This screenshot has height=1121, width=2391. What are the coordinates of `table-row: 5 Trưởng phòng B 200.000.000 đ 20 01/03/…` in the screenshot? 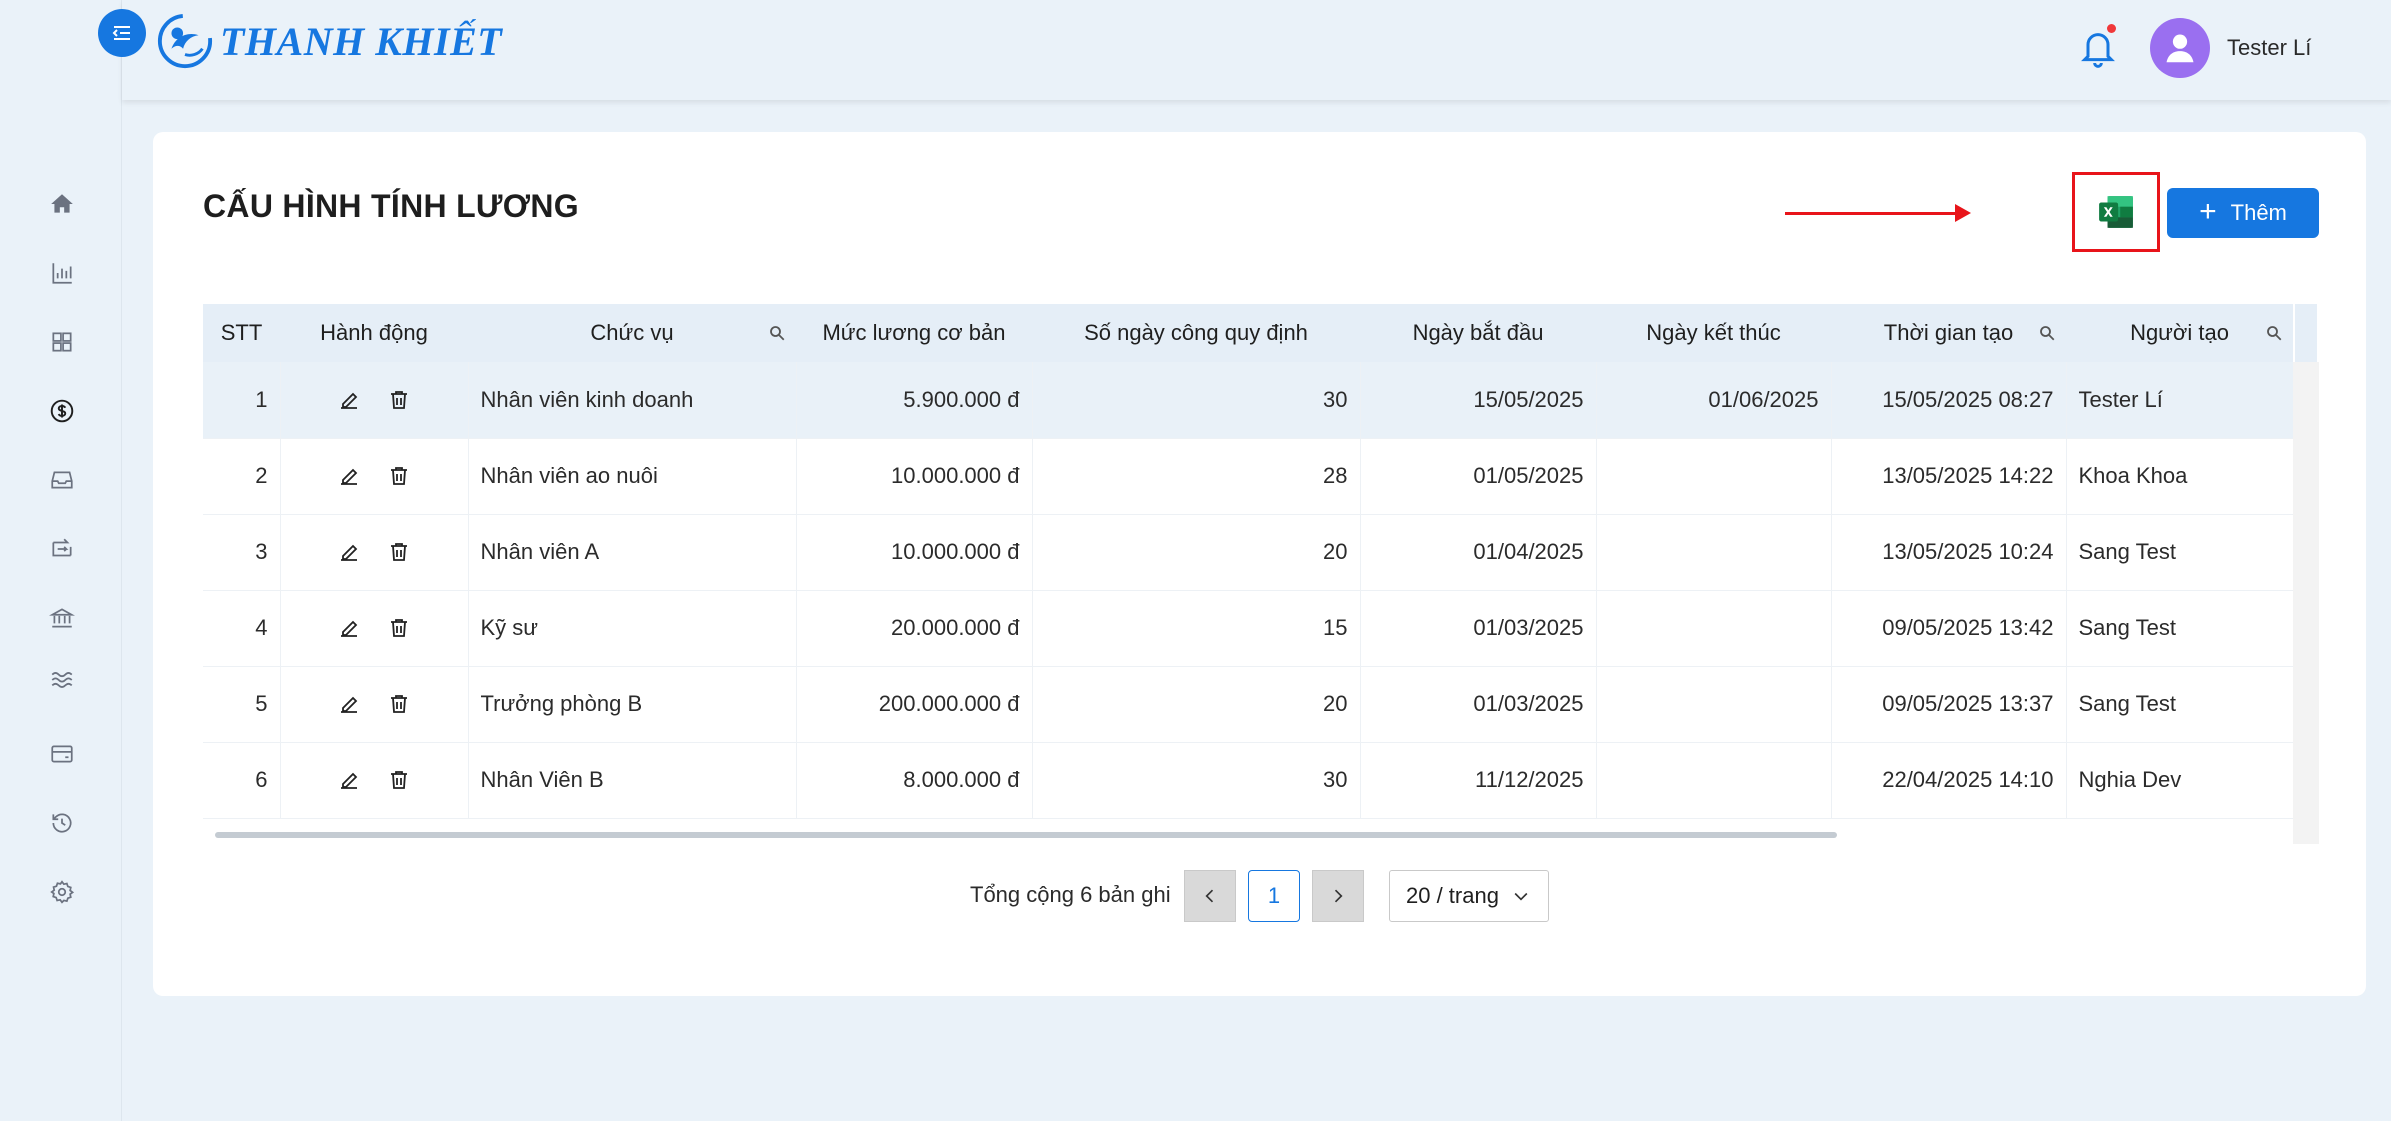 It's located at (1248, 704).